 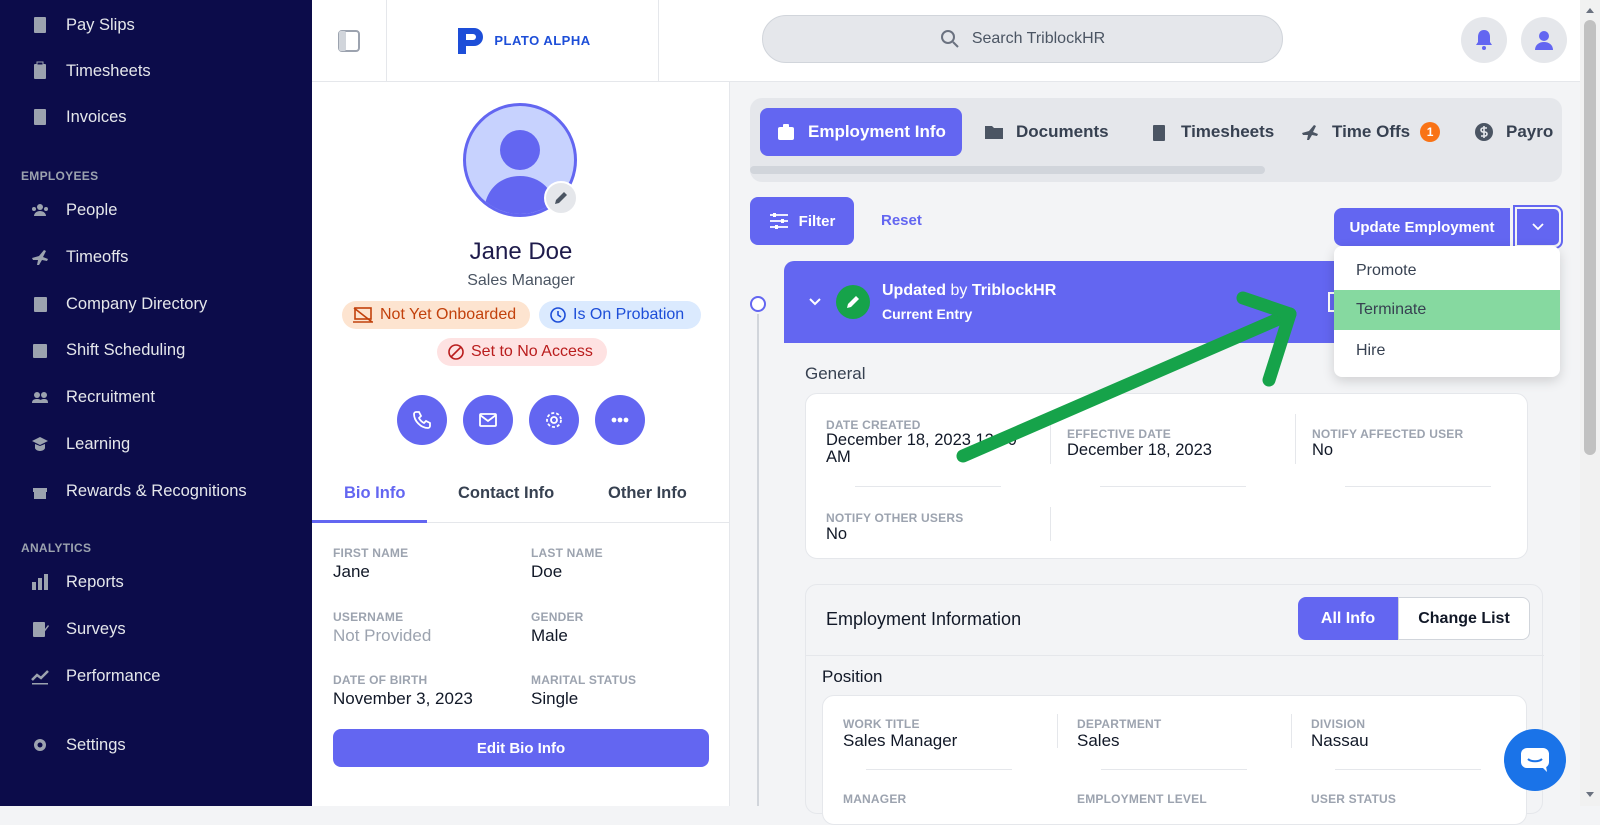 What do you see at coordinates (96, 116) in the screenshot?
I see `sidebar-item-label: Invoices` at bounding box center [96, 116].